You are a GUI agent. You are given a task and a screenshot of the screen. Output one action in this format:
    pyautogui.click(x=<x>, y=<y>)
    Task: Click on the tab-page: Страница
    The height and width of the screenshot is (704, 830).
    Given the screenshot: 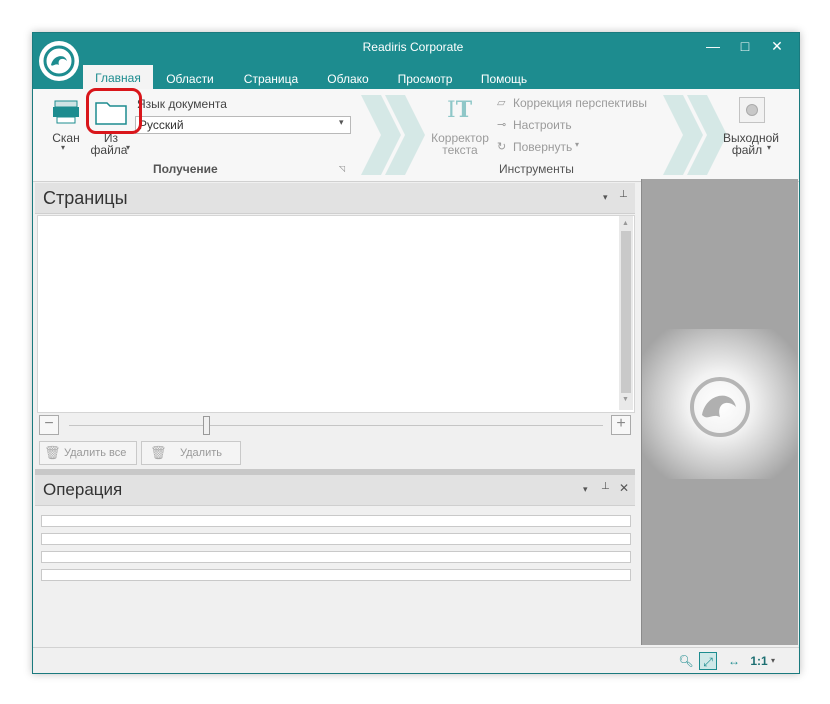 What is the action you would take?
    pyautogui.click(x=271, y=79)
    